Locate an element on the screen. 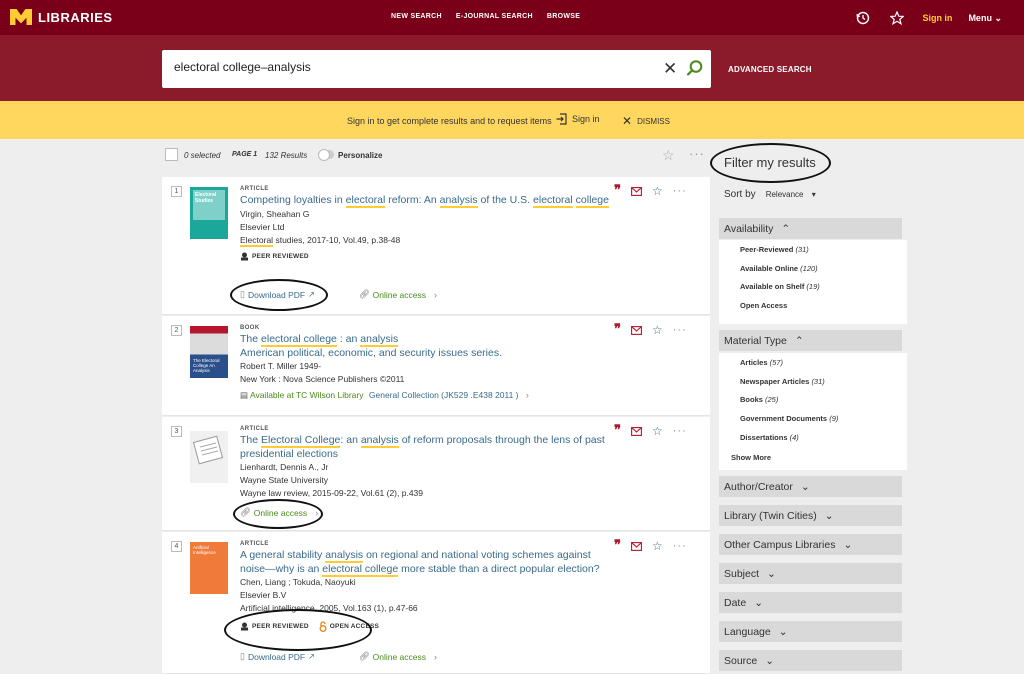 The width and height of the screenshot is (1024, 674). facet-item-open-access: Open Access is located at coordinates (823, 310).